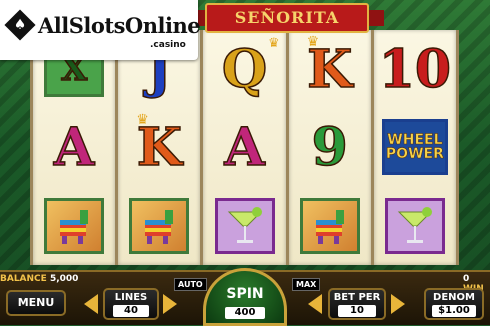 This screenshot has width=490, height=326. What do you see at coordinates (190, 284) in the screenshot?
I see `auto-button: AUTO` at bounding box center [190, 284].